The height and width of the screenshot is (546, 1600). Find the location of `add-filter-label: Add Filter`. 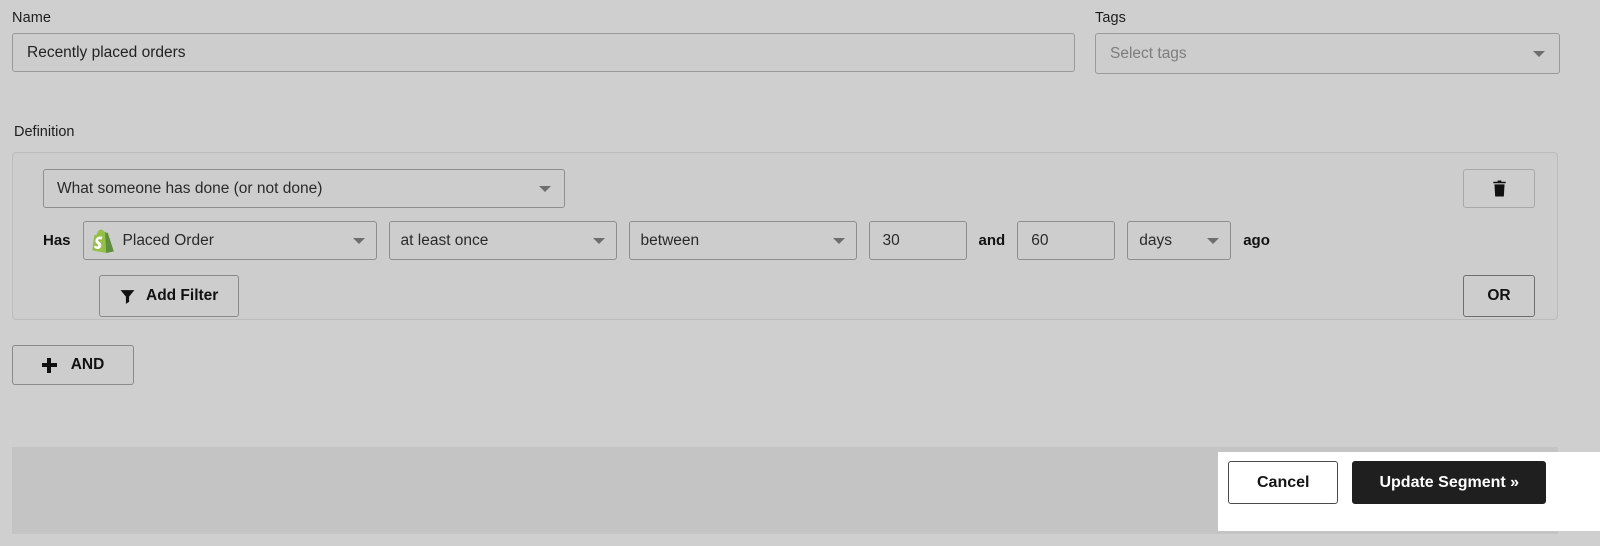

add-filter-label: Add Filter is located at coordinates (182, 295).